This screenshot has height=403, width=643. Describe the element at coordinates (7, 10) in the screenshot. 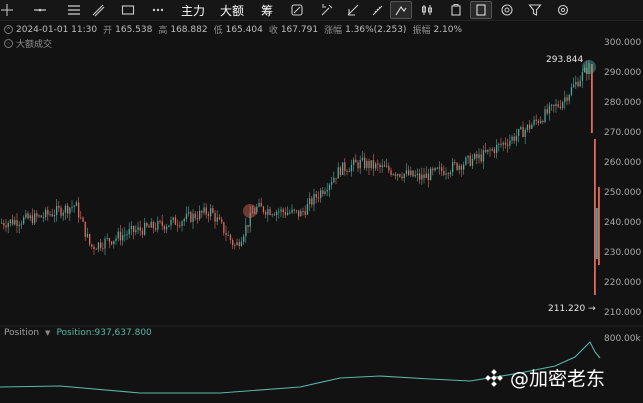

I see `crosshair-icon` at that location.